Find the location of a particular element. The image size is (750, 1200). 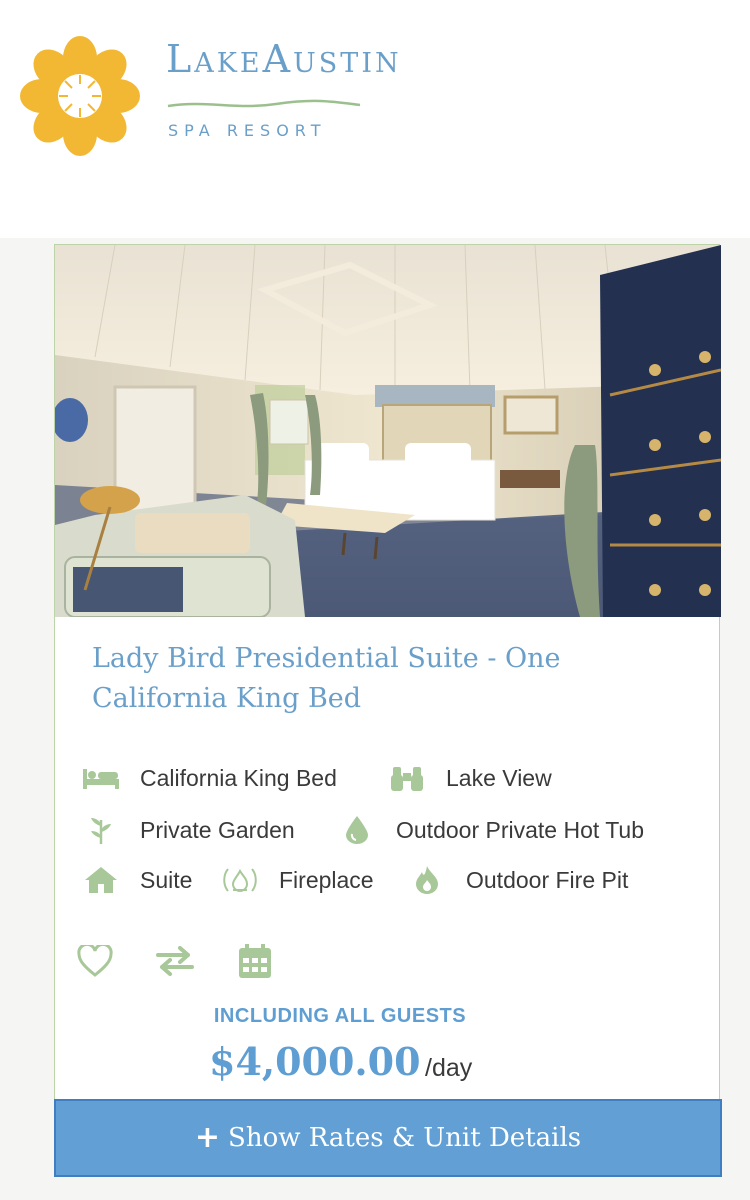

flame-icon is located at coordinates (427, 880).